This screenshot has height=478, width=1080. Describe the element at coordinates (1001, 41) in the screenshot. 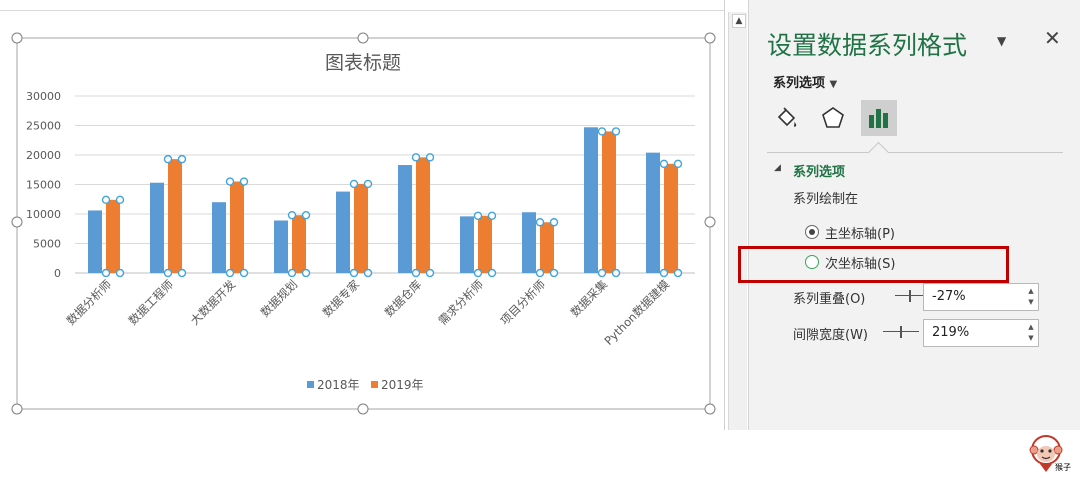

I see `pane-menu-chevron-icon: ▼` at that location.